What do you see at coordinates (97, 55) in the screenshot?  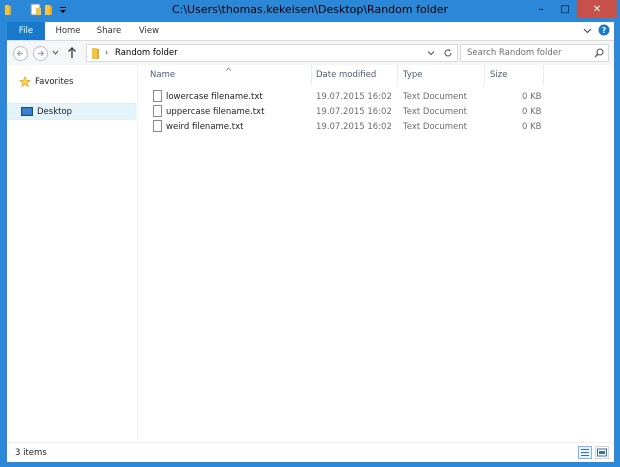 I see `folder-icon` at bounding box center [97, 55].